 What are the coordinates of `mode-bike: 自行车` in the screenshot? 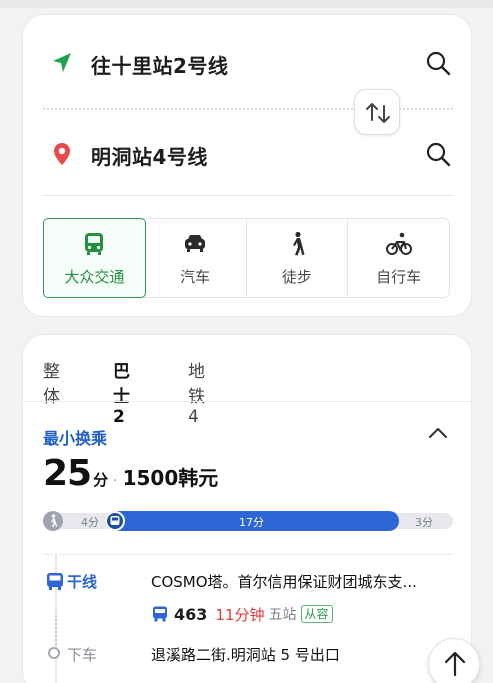 It's located at (398, 258).